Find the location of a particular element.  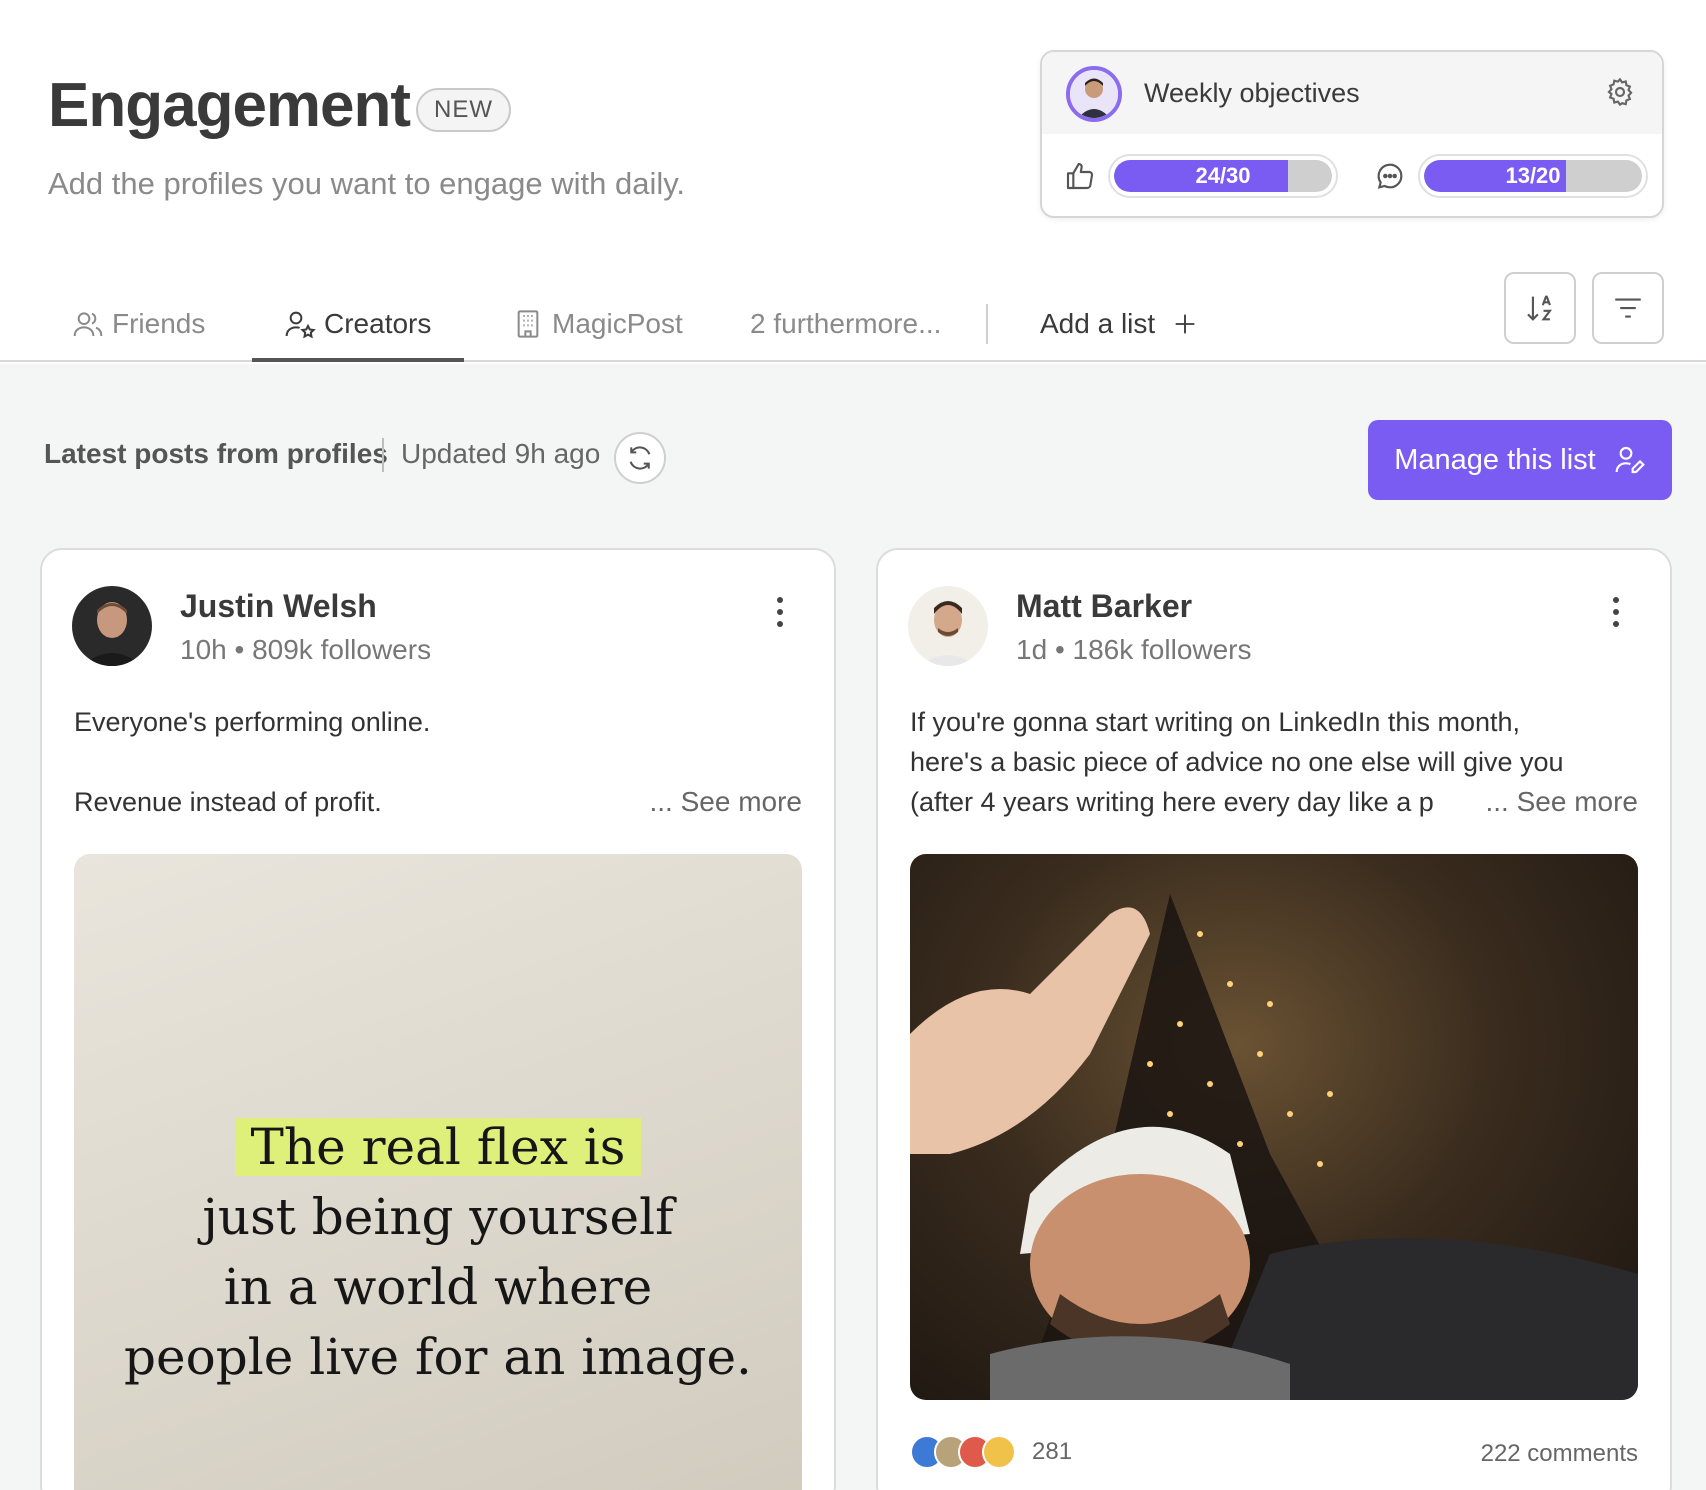

weekly-objectives-card: Weekly objectives 24/30 13/20 is located at coordinates (1352, 134).